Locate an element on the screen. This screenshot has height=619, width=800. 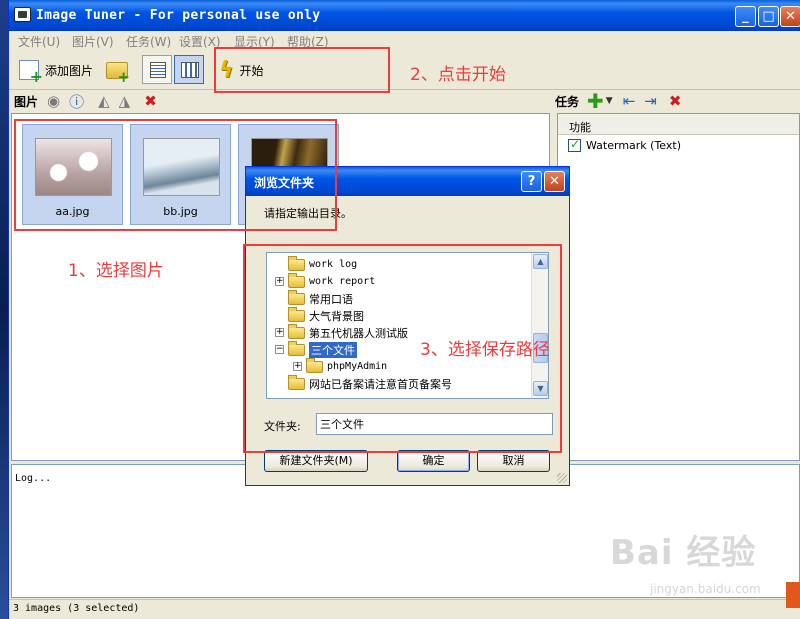
window-title: Image Tuner - For personal use only is located at coordinates (178, 15).